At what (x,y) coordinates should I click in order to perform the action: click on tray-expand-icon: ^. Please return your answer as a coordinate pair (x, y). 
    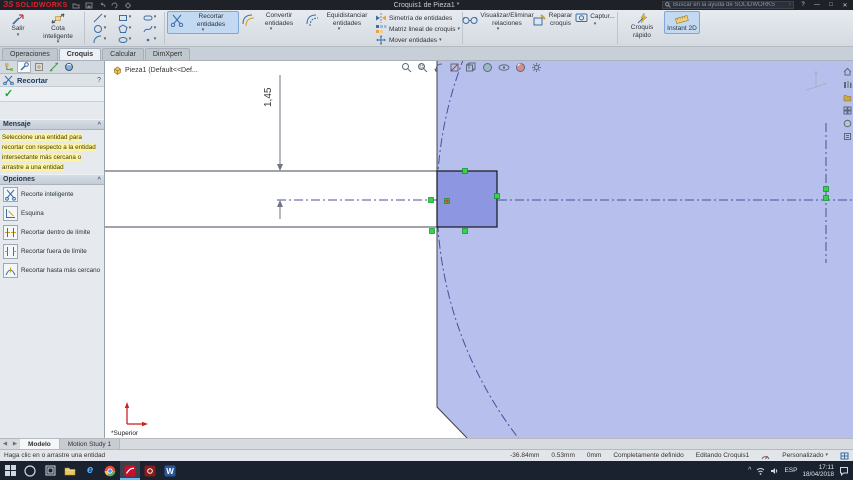
    Looking at the image, I should click on (749, 470).